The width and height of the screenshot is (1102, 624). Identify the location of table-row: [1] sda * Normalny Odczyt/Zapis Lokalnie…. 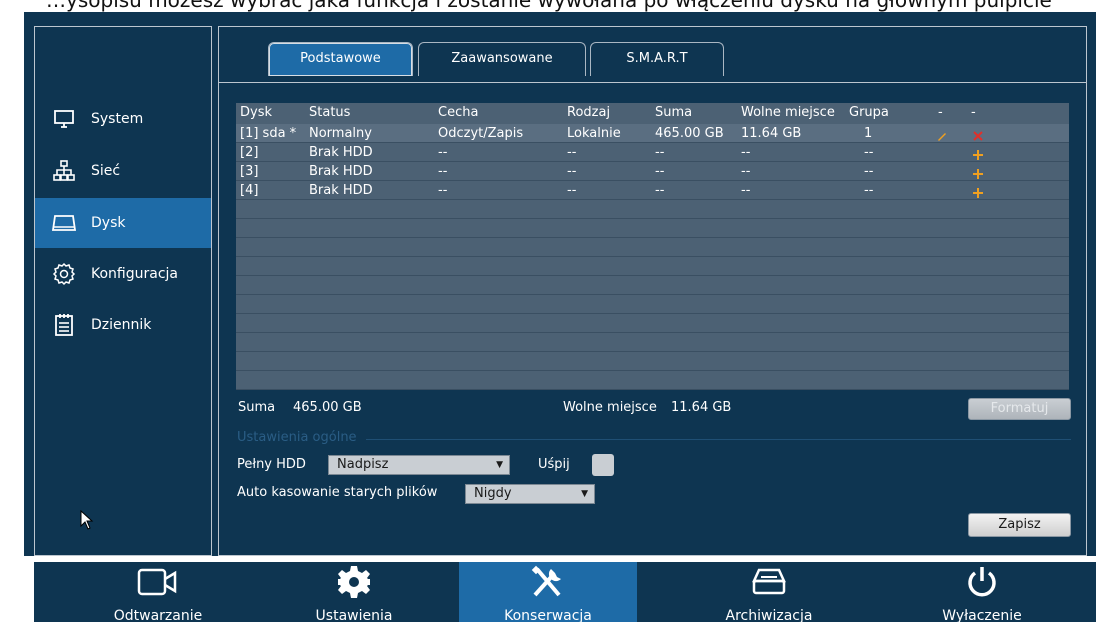
(652, 133).